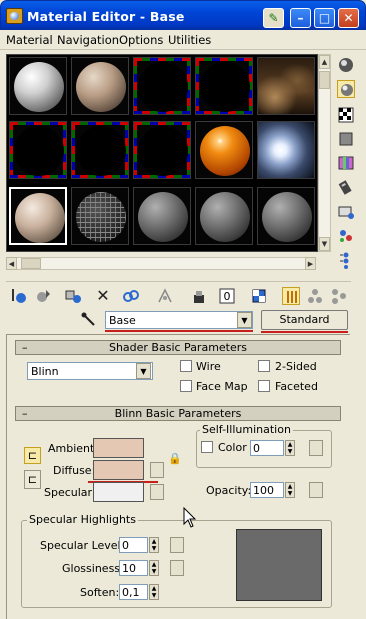  Describe the element at coordinates (346, 236) in the screenshot. I see `select-by-material-icon` at that location.